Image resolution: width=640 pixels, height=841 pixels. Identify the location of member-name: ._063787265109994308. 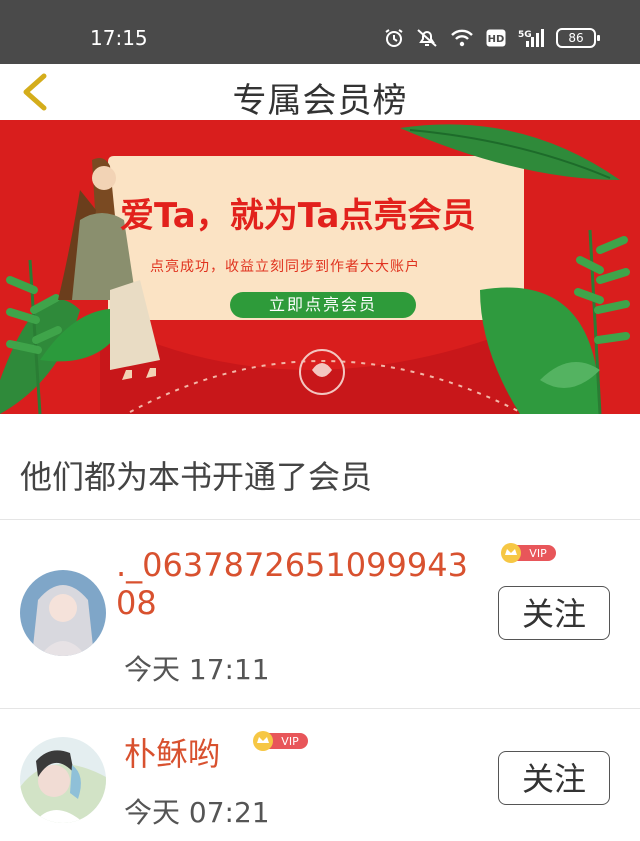
(302, 584).